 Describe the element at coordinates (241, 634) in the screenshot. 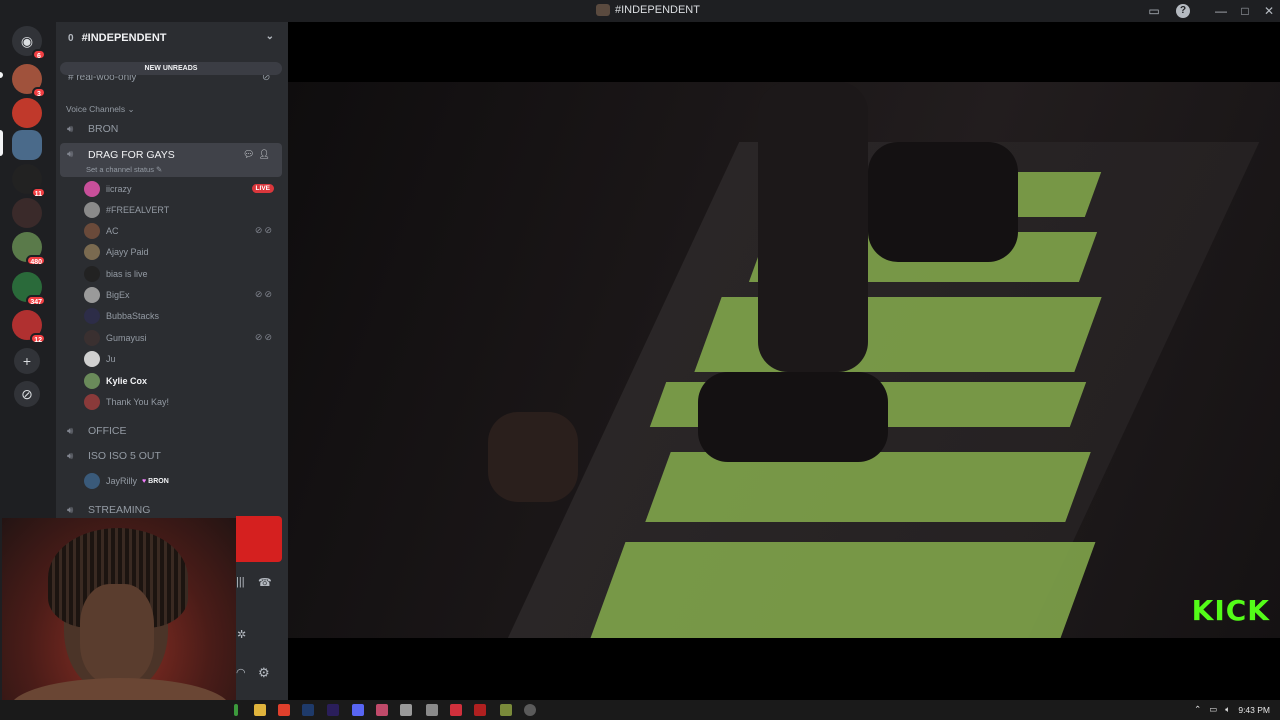

I see `activity-icon: ✲` at that location.